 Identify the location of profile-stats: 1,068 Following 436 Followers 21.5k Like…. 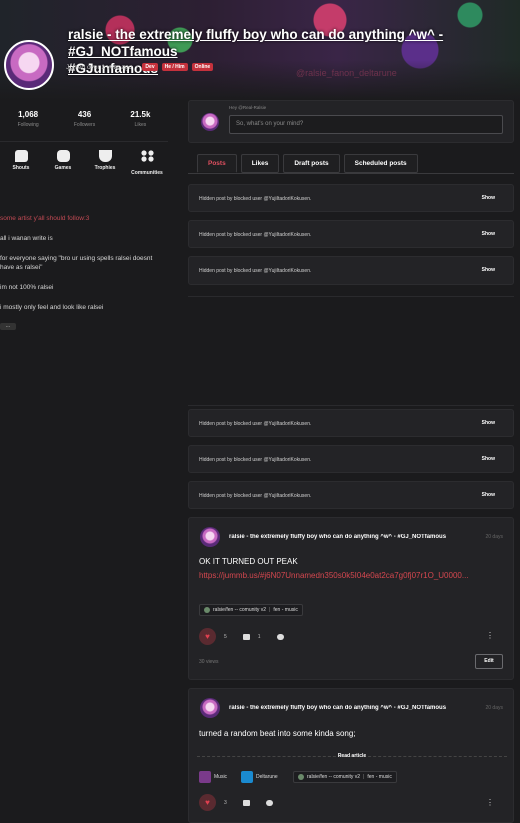
(84, 121).